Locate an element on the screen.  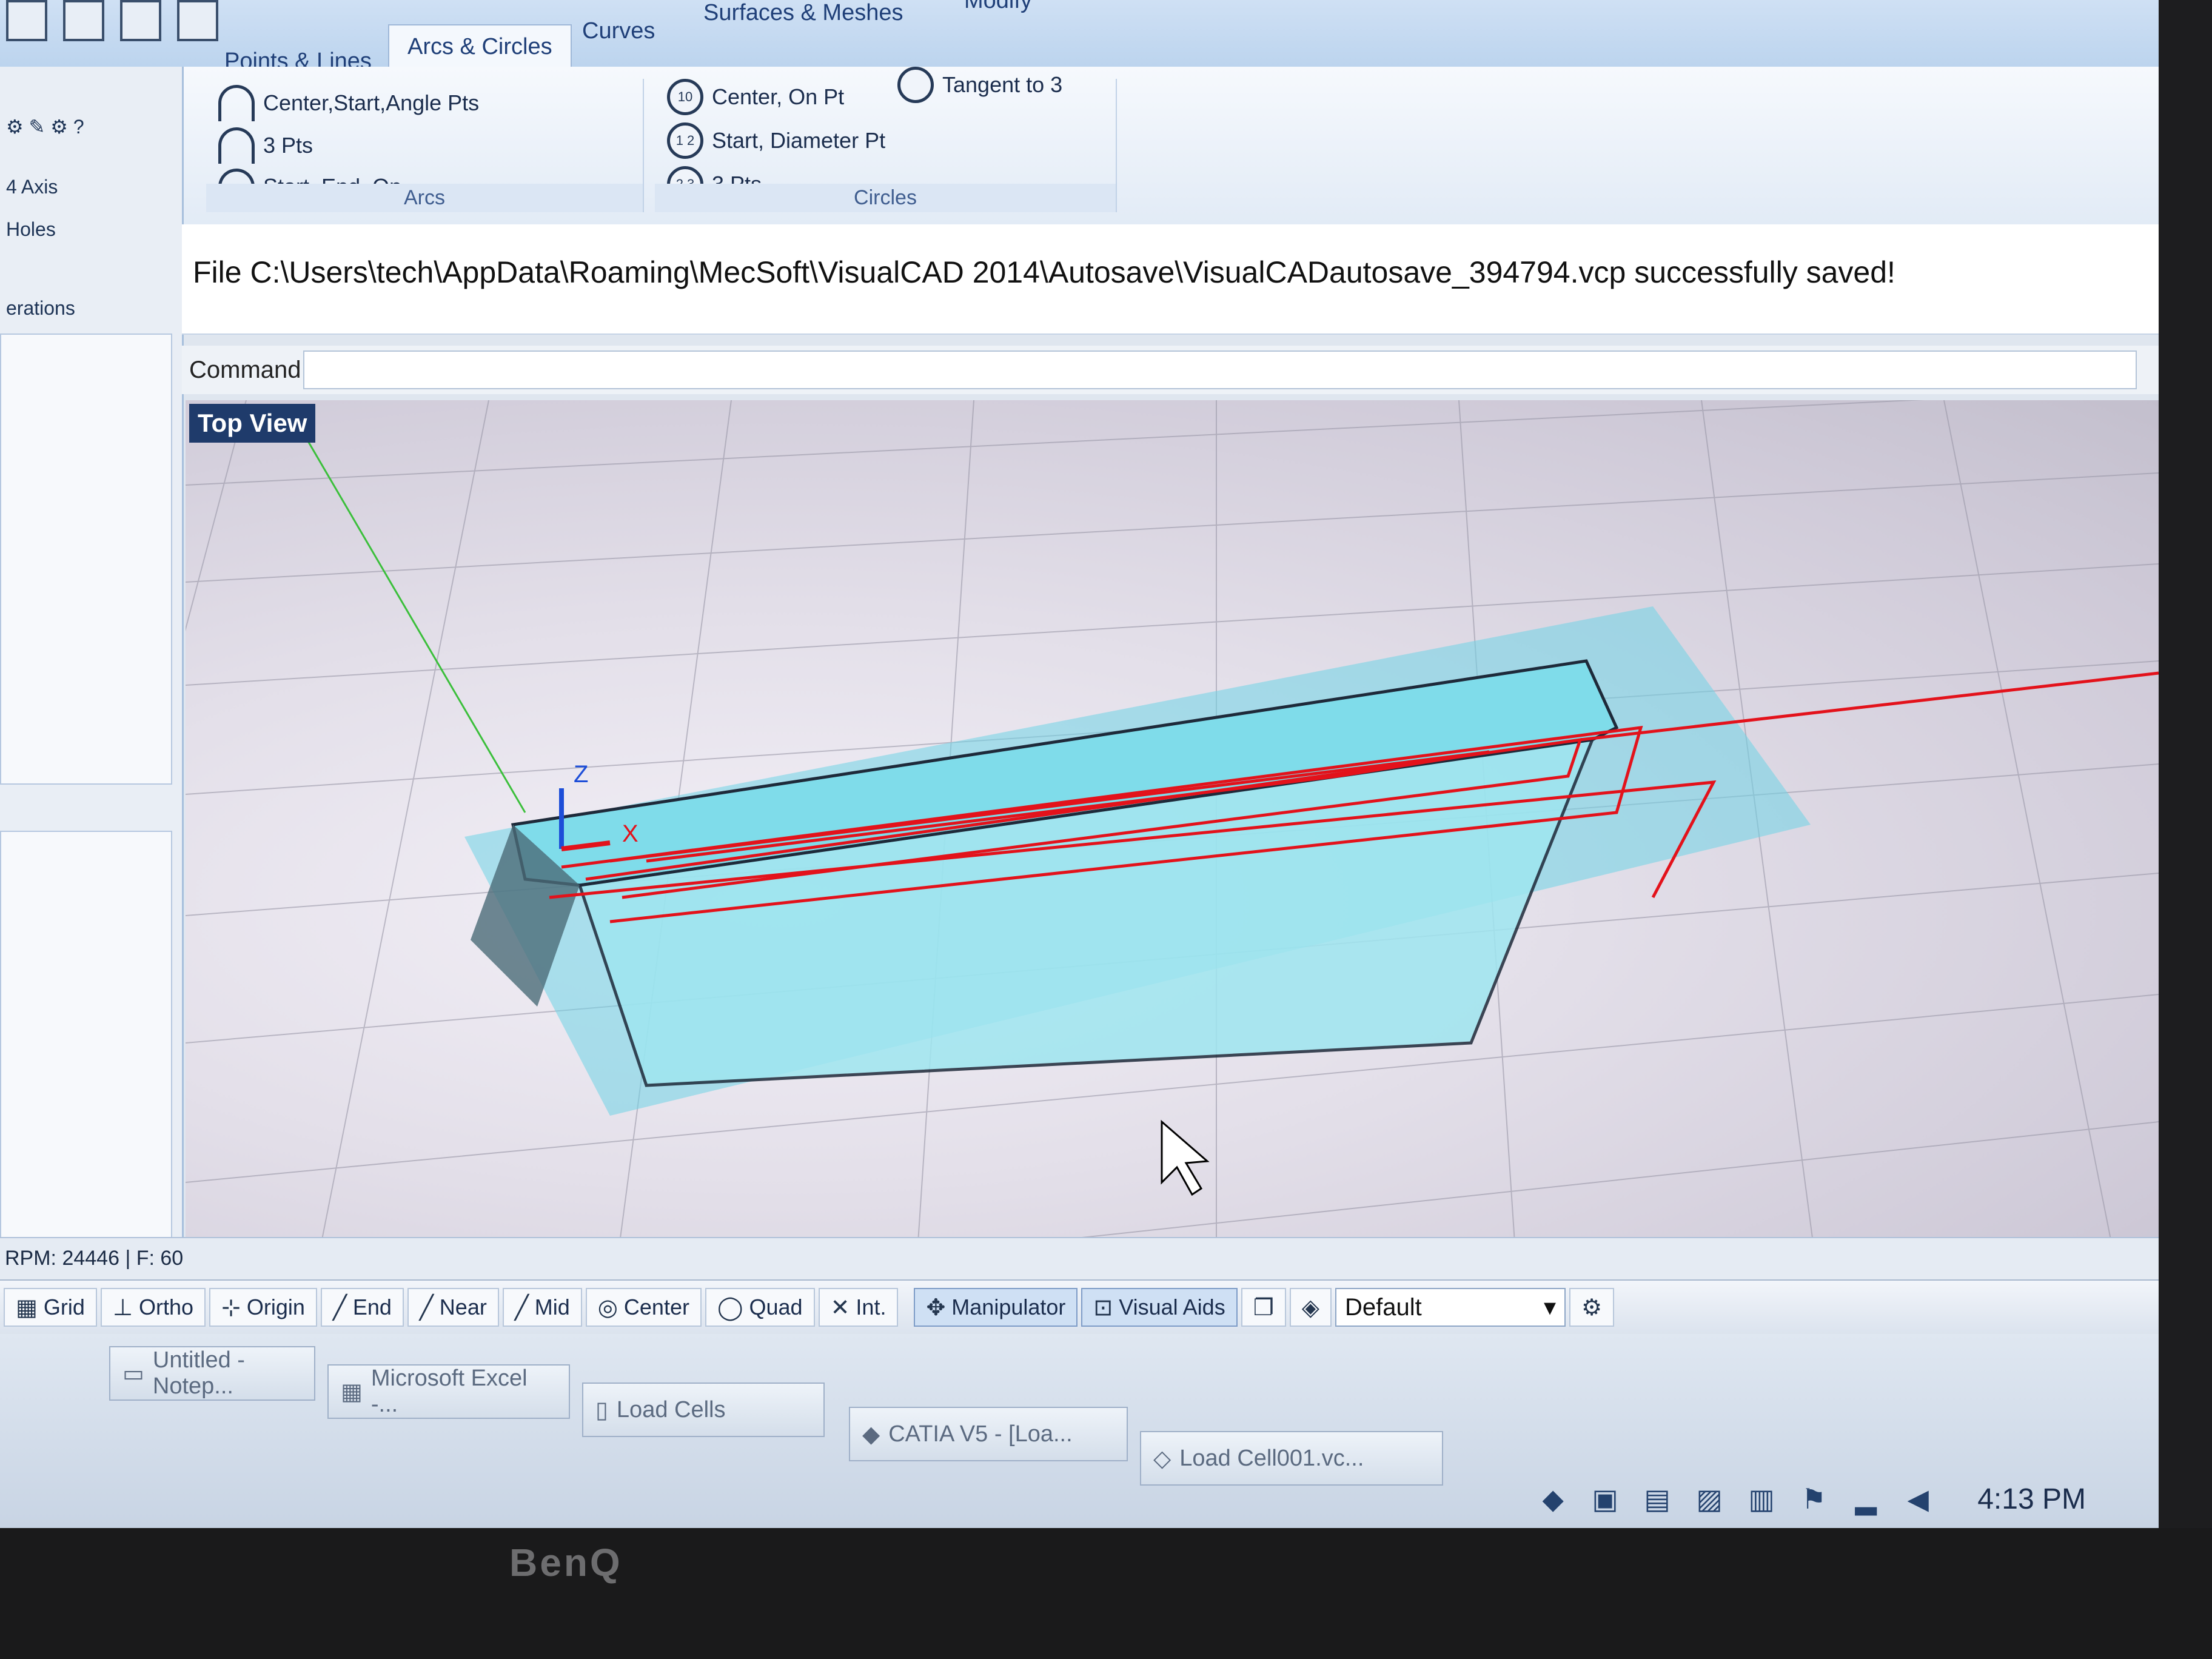
circle-icon: 1 2 is located at coordinates (685, 140).